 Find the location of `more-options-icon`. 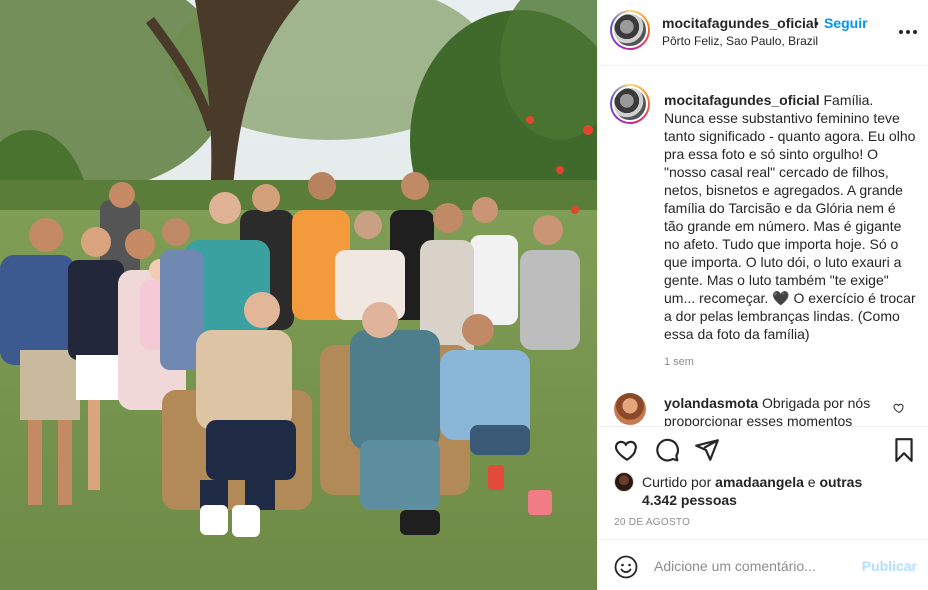

more-options-icon is located at coordinates (908, 32).